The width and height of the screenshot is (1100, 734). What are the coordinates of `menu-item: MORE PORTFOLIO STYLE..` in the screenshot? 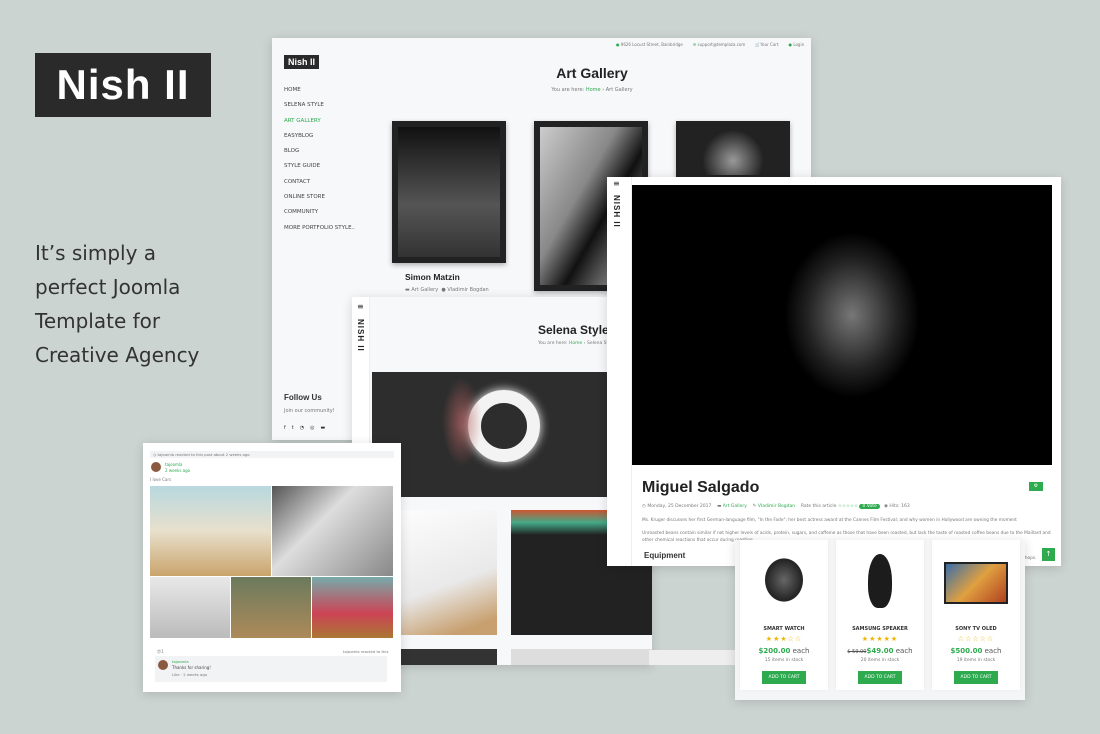 It's located at (319, 232).